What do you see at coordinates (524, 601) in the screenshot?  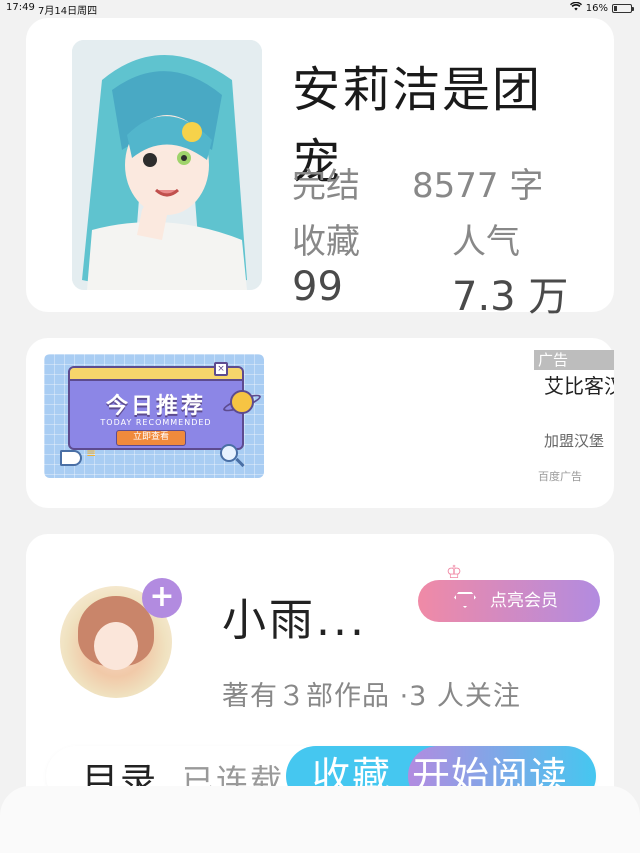 I see `vip-button-label: 点亮会员` at bounding box center [524, 601].